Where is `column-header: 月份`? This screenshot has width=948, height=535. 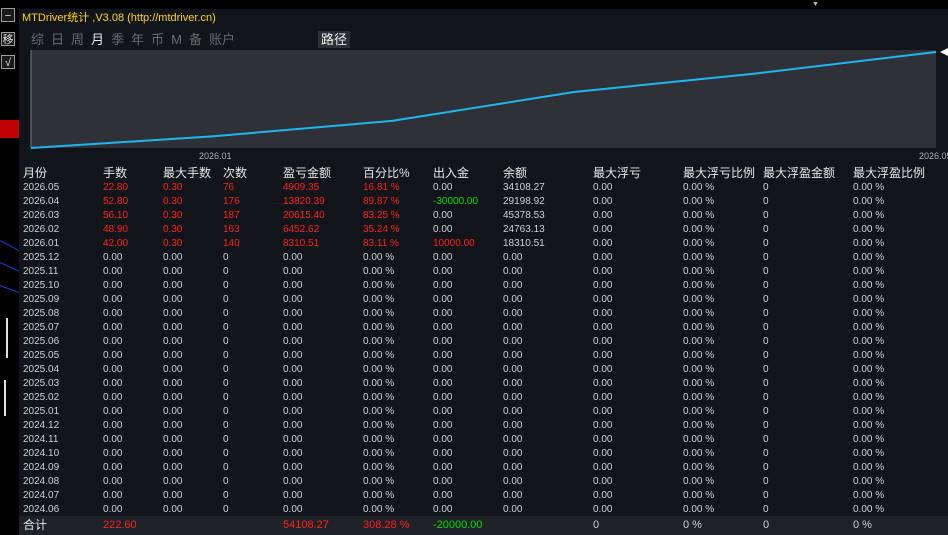 column-header: 月份 is located at coordinates (35, 173).